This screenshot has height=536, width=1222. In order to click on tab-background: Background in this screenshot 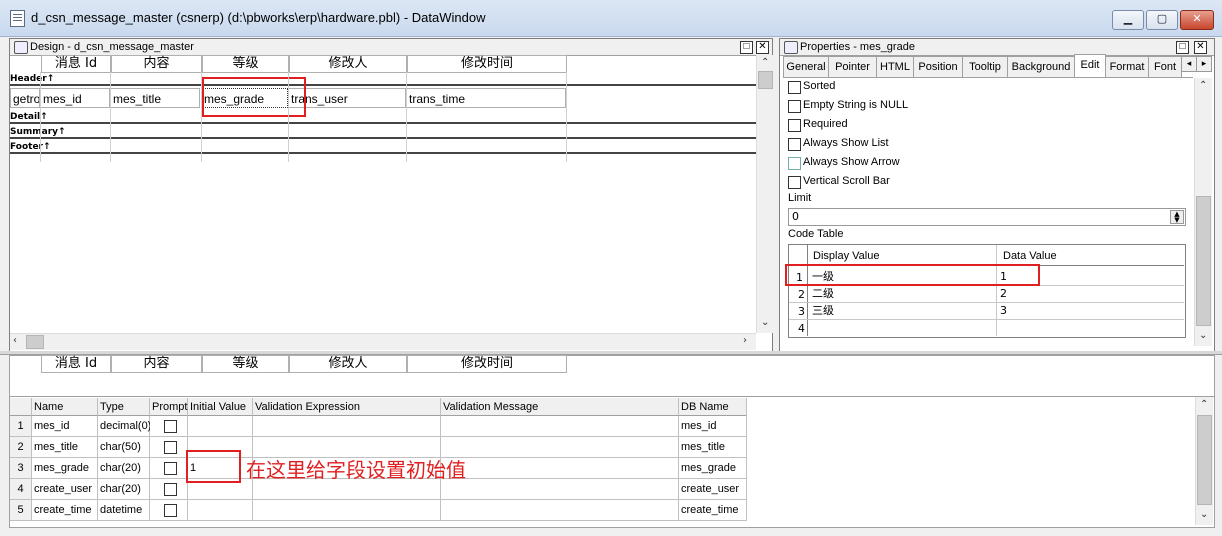, I will do `click(1041, 66)`.